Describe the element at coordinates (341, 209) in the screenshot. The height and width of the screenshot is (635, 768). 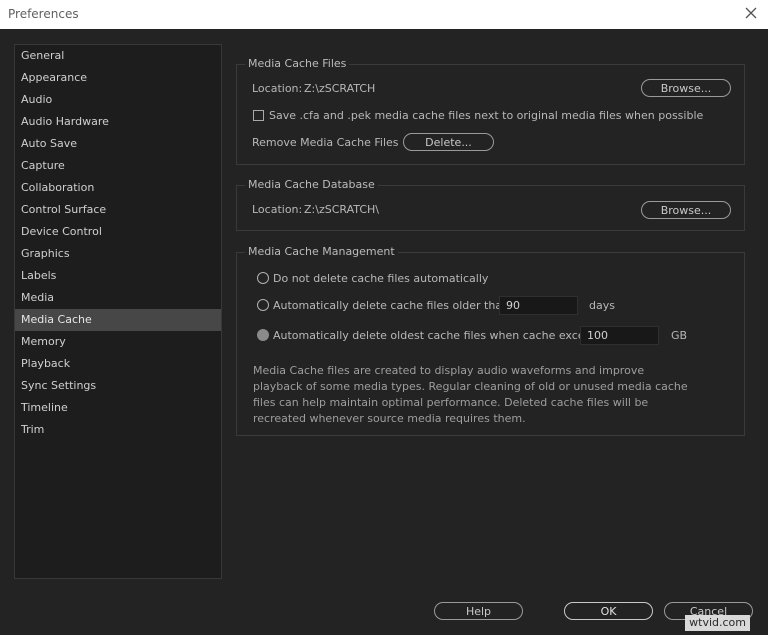
I see `database-location-value: Z:\zSCRATCH\` at that location.